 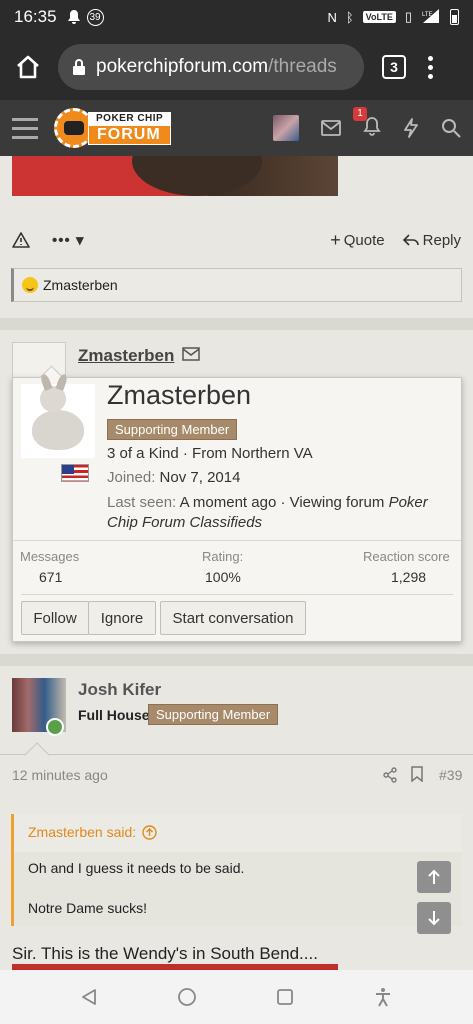 What do you see at coordinates (410, 240) in the screenshot?
I see `reply-icon` at bounding box center [410, 240].